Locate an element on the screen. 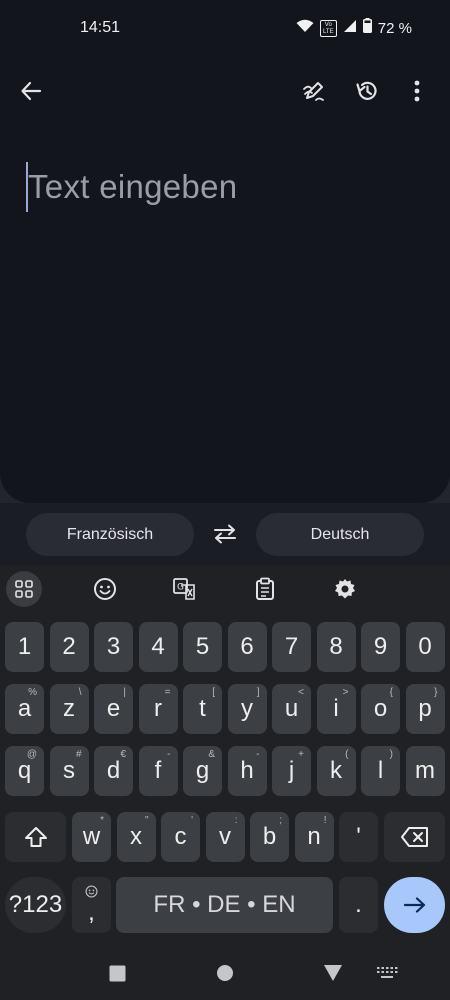 Image resolution: width=450 pixels, height=1000 pixels. key-hint: \ is located at coordinates (80, 692).